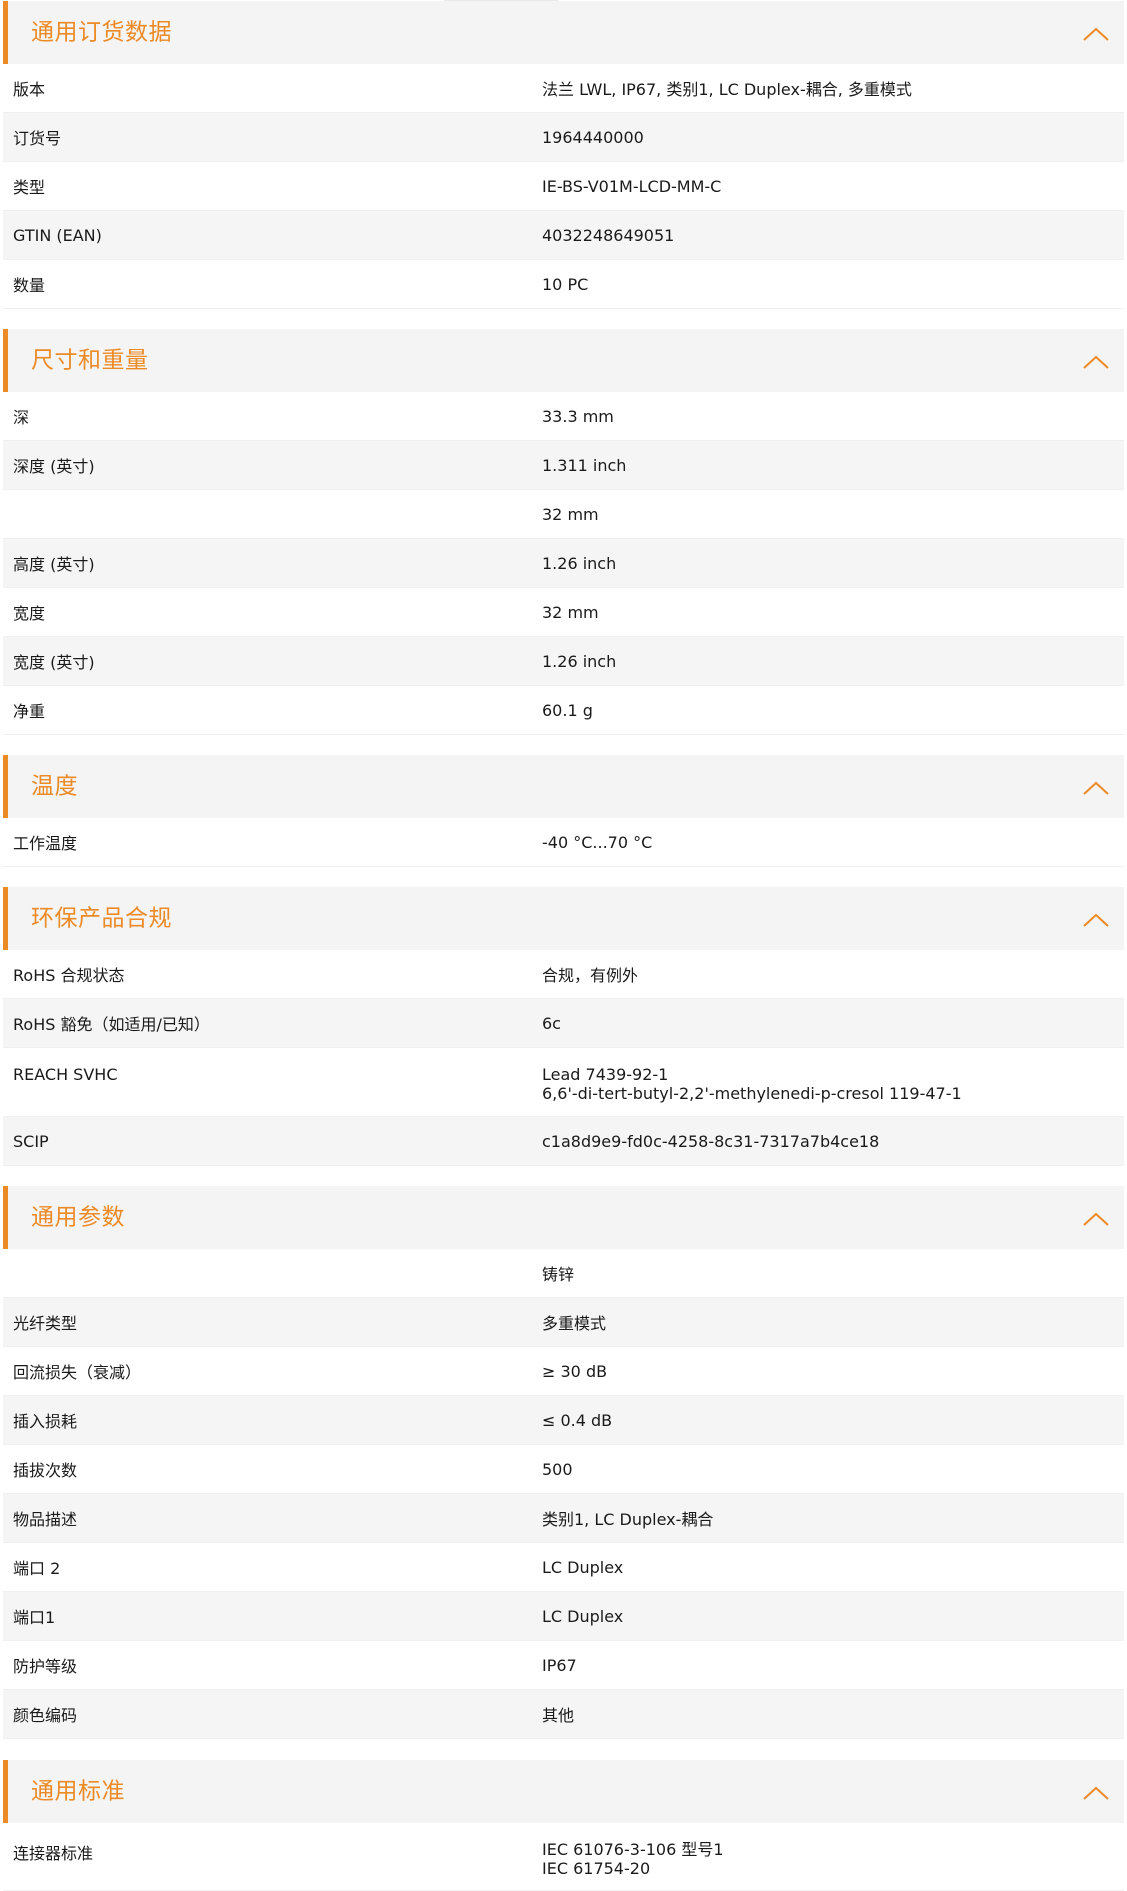 This screenshot has height=1891, width=1127. Describe the element at coordinates (563, 710) in the screenshot. I see `spec-row: 净重 60.1 g` at that location.